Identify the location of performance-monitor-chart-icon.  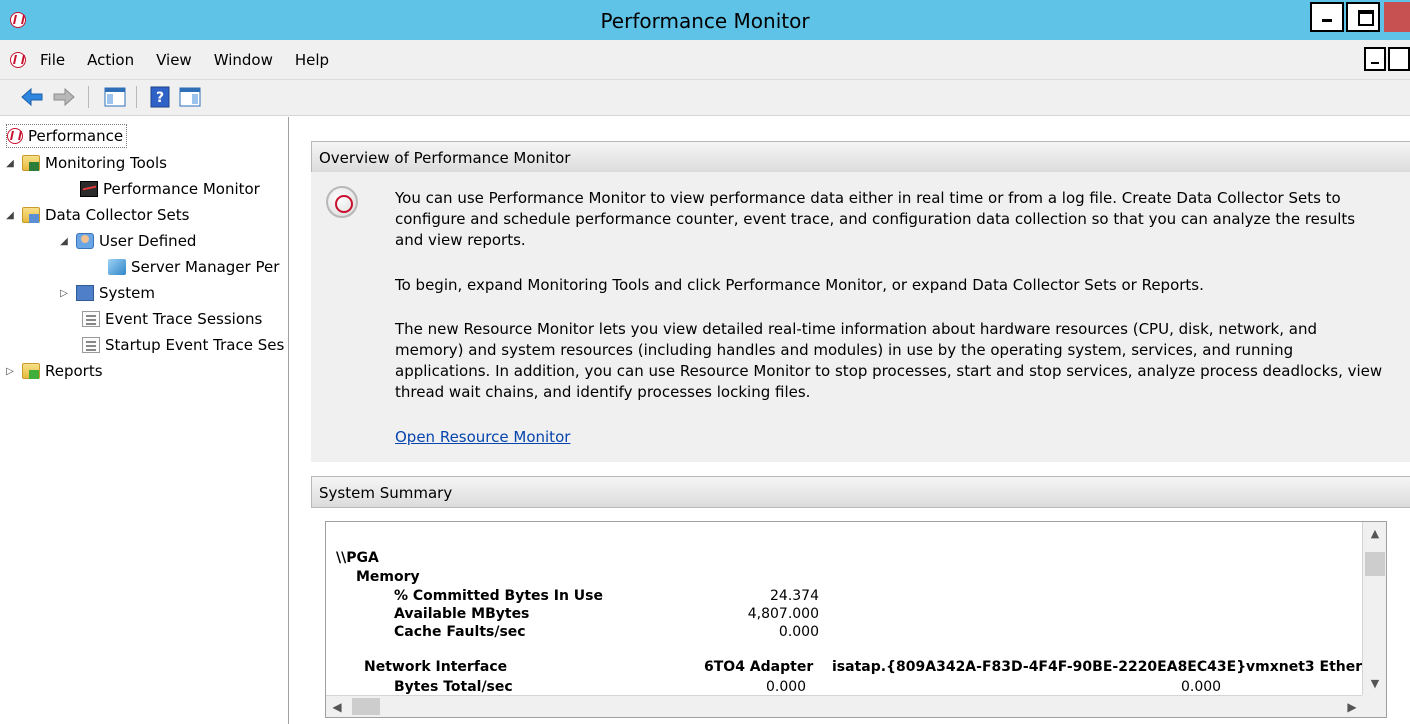
(89, 189).